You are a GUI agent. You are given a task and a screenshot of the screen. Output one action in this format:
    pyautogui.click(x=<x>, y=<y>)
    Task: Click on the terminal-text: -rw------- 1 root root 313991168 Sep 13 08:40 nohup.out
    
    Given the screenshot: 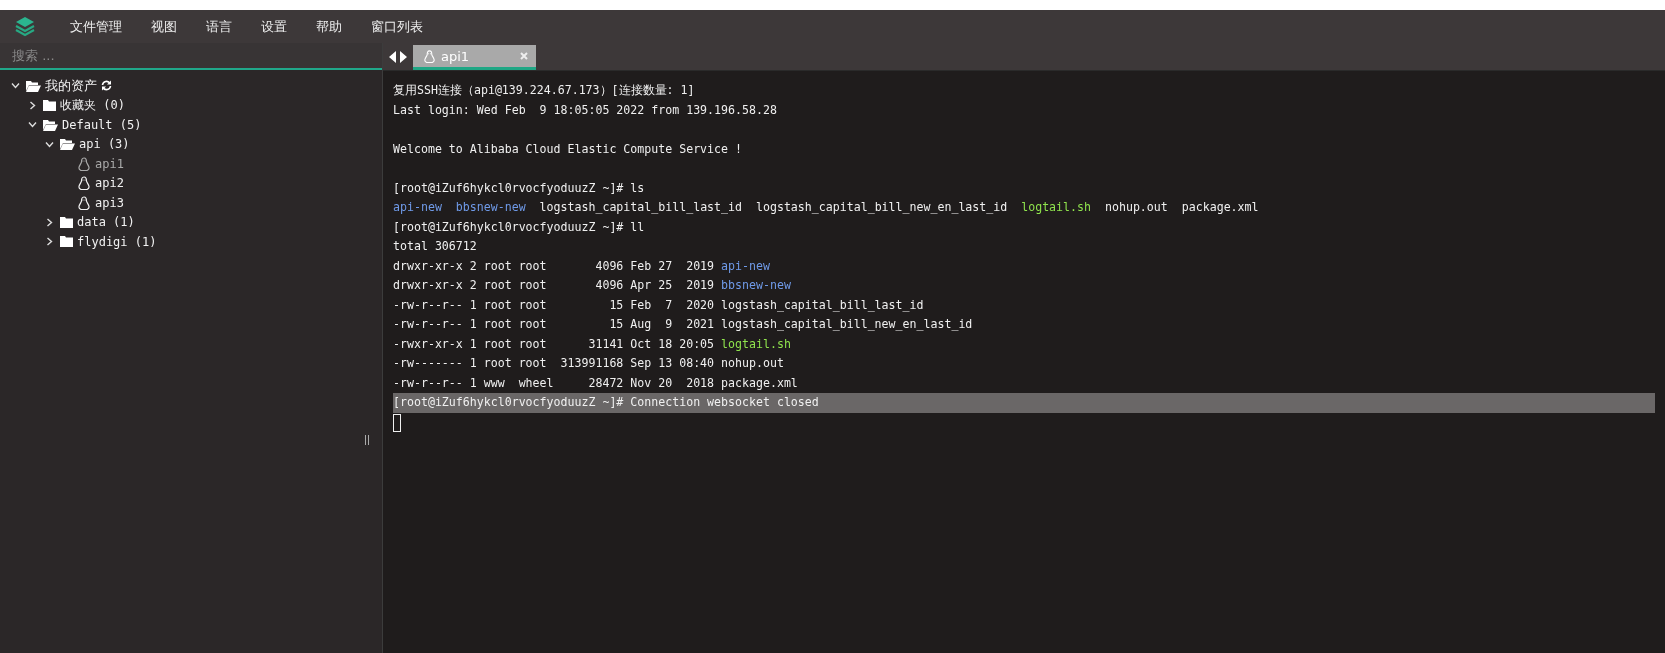 What is the action you would take?
    pyautogui.click(x=588, y=363)
    